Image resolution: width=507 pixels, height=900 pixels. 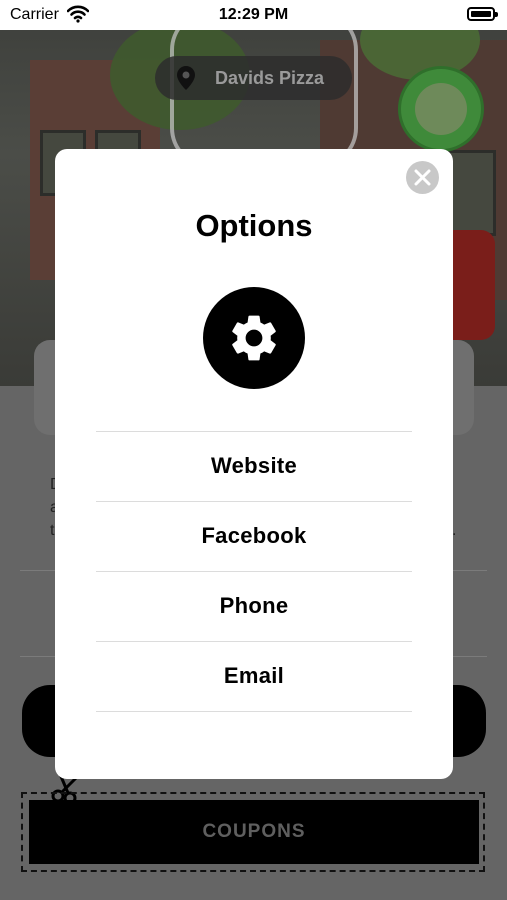 I want to click on location-pin-icon, so click(x=186, y=78).